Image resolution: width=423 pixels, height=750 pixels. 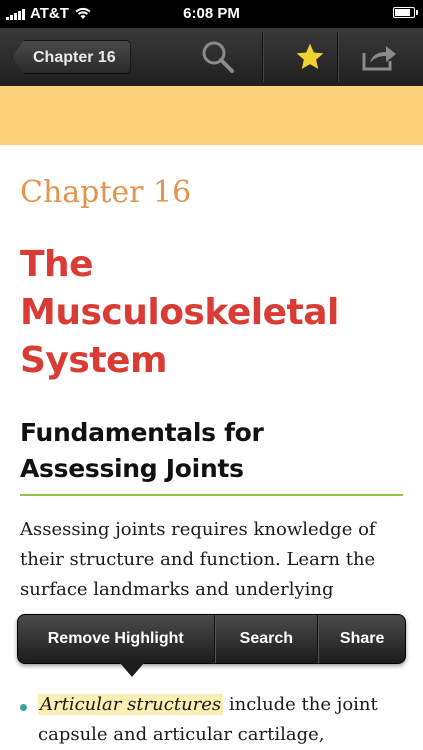 What do you see at coordinates (142, 450) in the screenshot?
I see `section-title: Fundamentals for Assessing Joints` at bounding box center [142, 450].